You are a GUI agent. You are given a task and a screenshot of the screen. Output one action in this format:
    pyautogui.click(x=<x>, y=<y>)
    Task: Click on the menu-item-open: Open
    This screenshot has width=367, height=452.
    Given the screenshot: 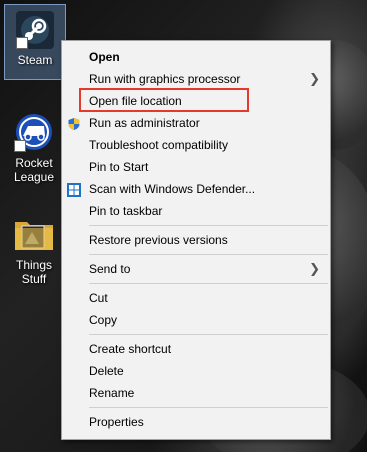 What is the action you would take?
    pyautogui.click(x=196, y=57)
    